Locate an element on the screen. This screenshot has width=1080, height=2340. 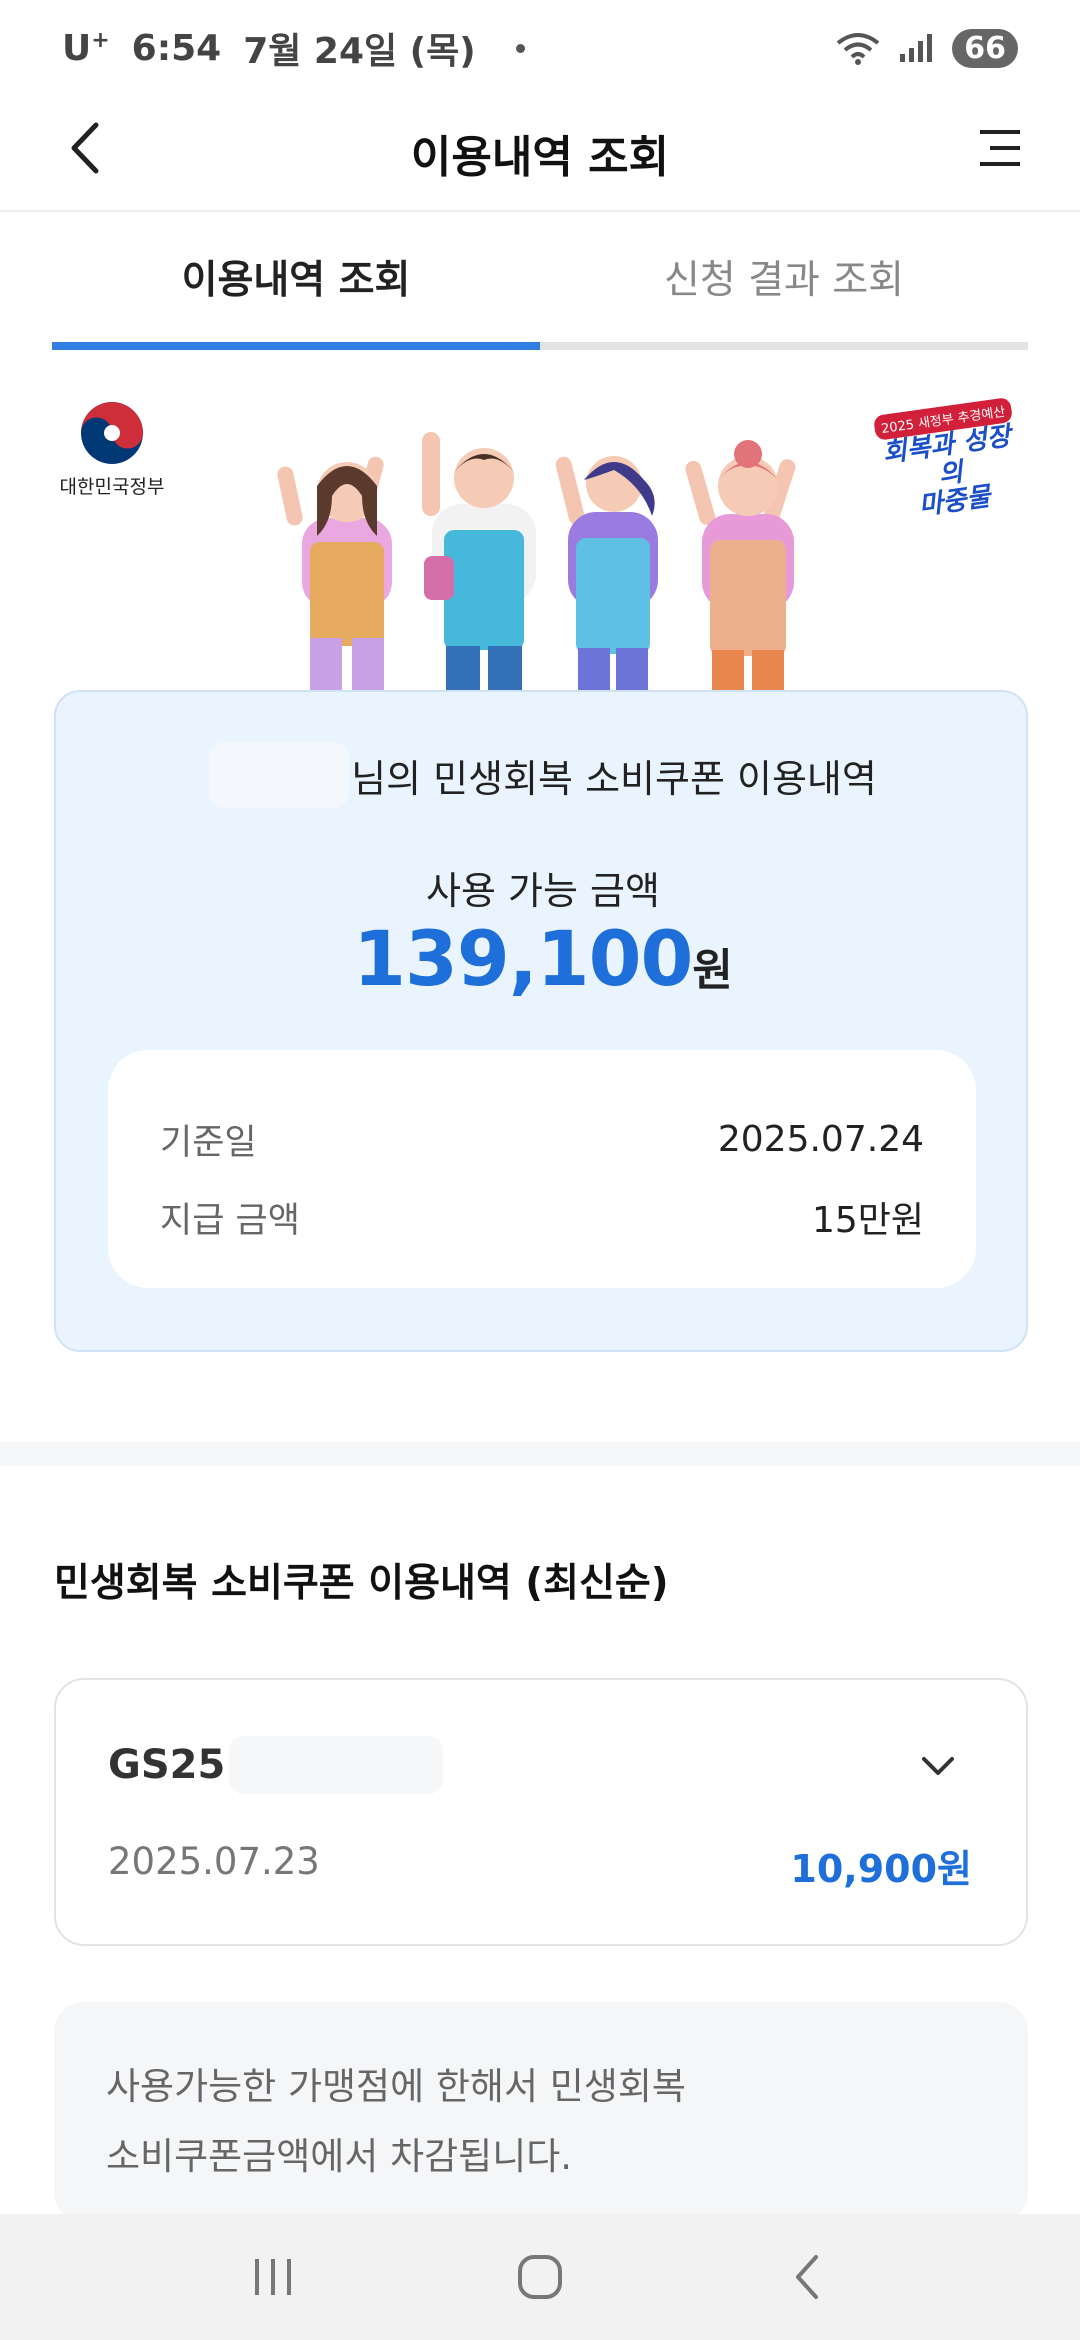
system-nav-bar is located at coordinates (540, 2277).